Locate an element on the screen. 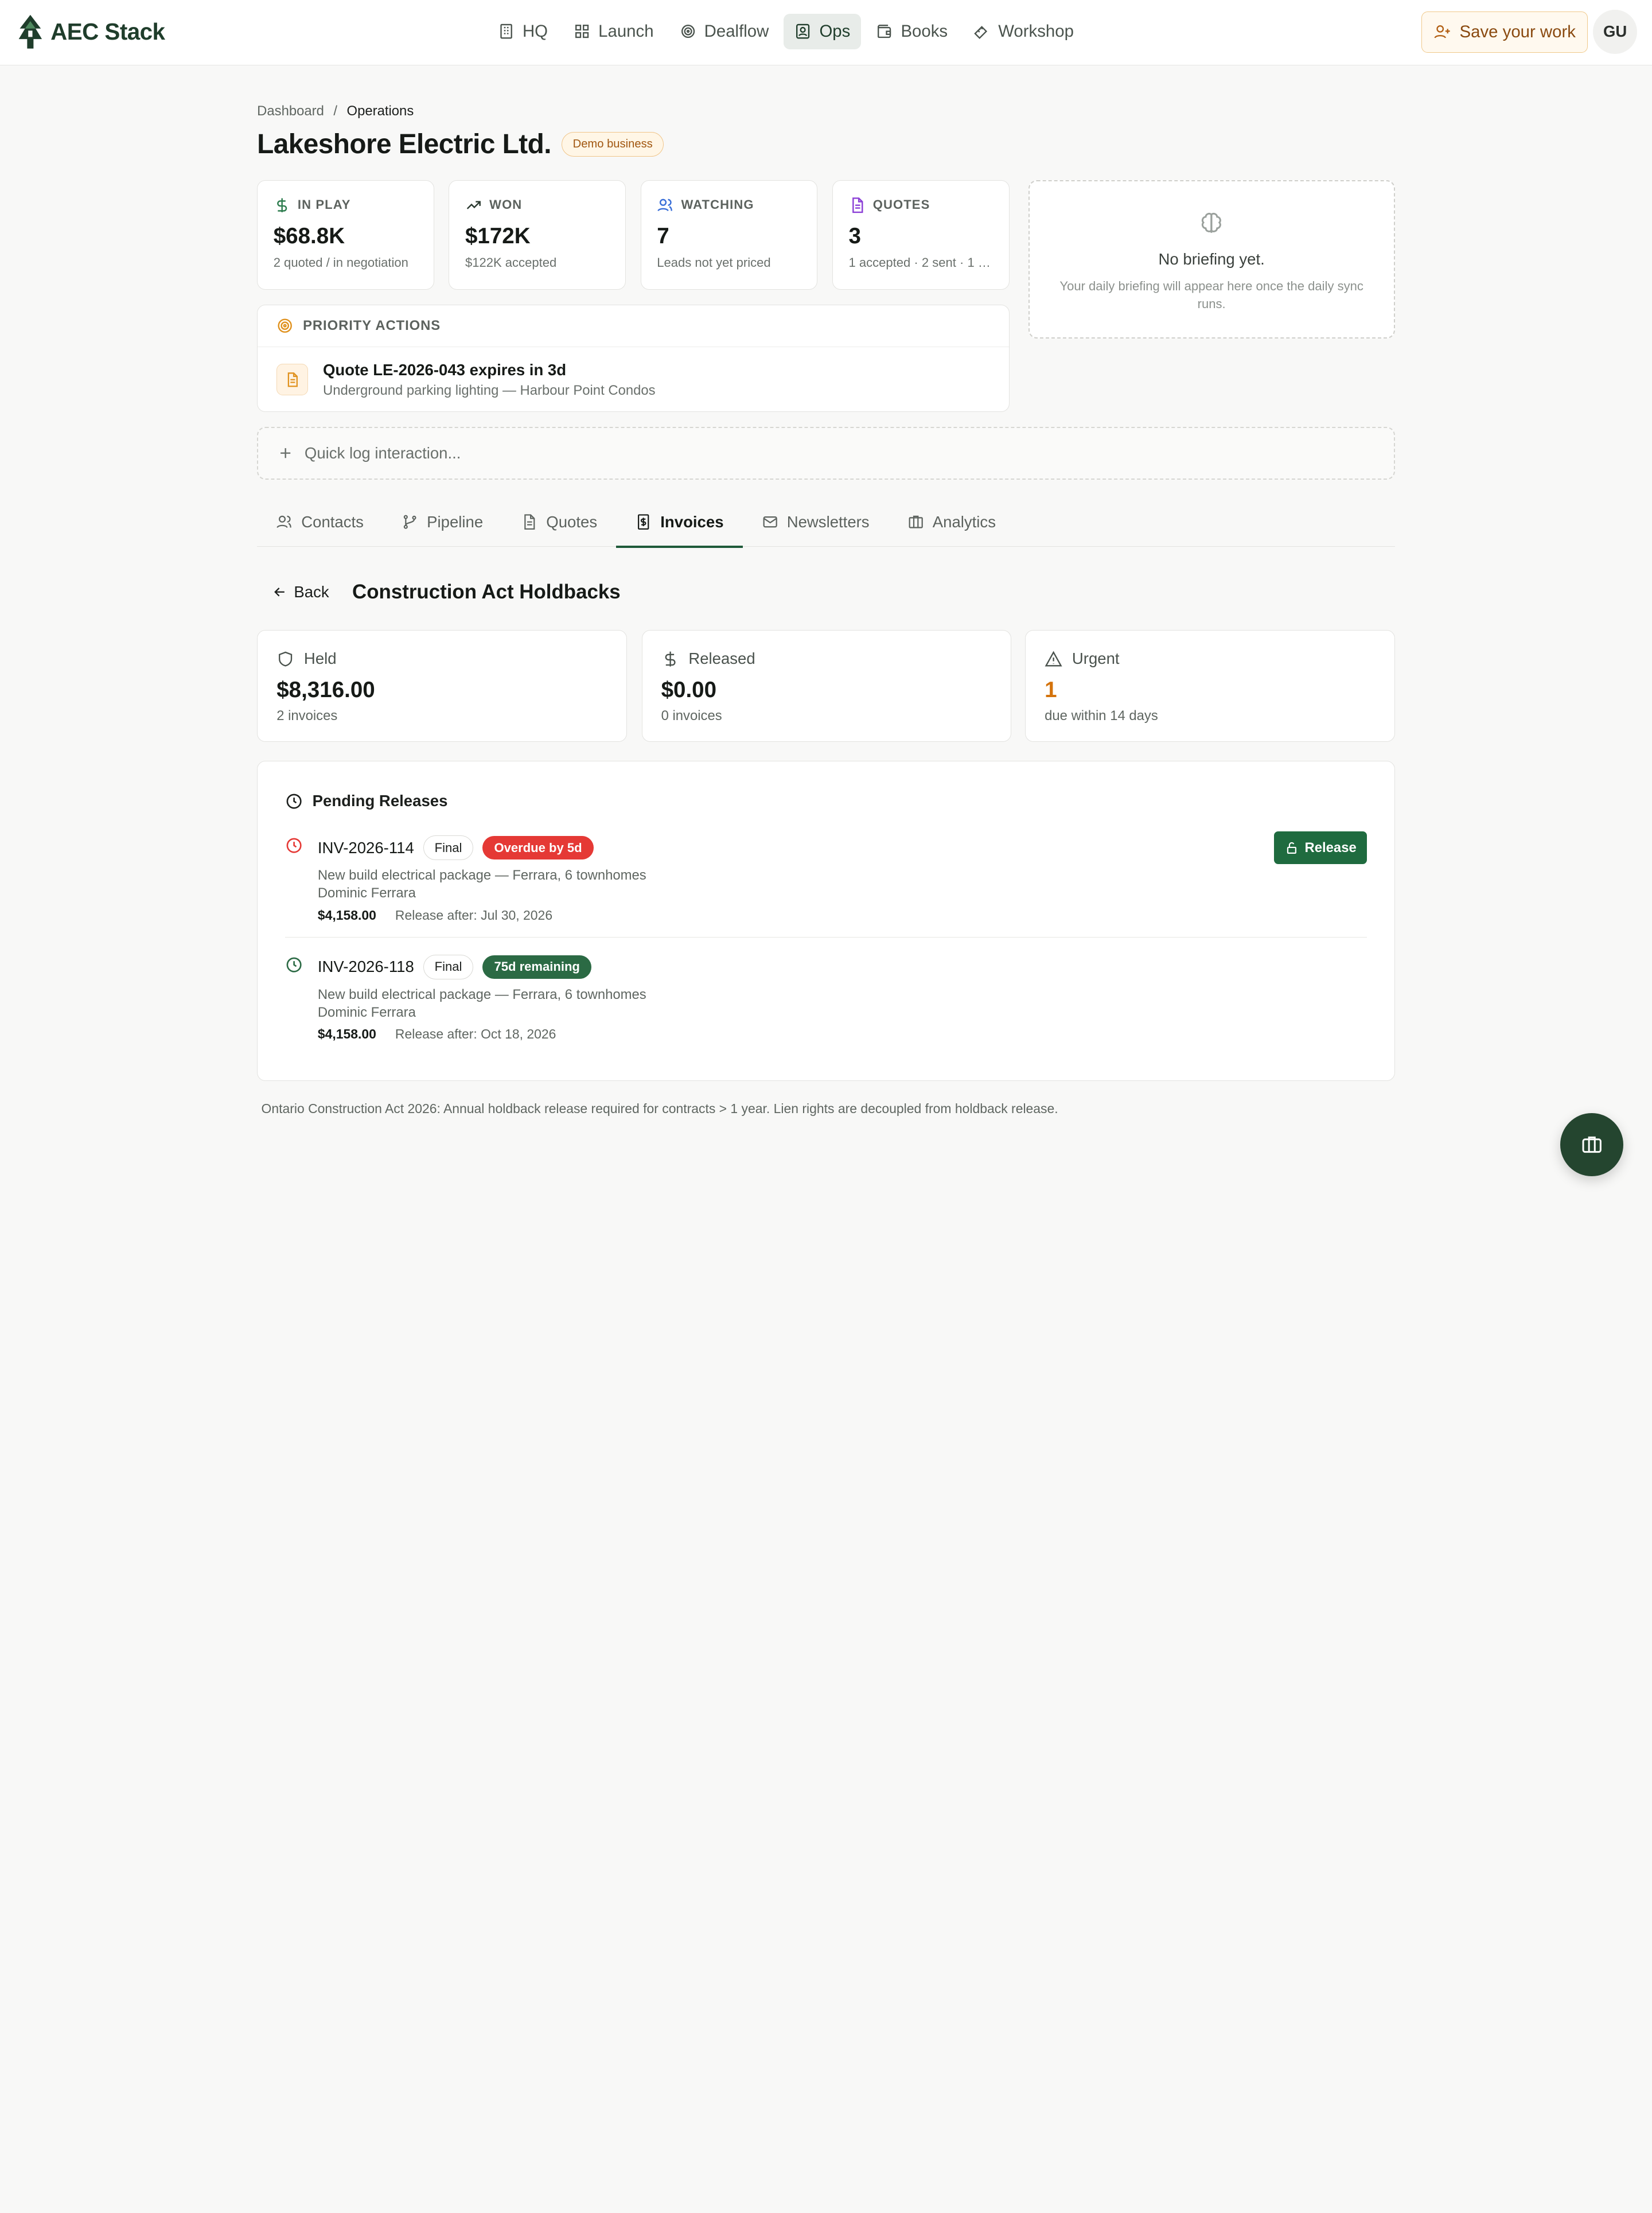 Image resolution: width=1652 pixels, height=2213 pixels. stat-card-won: WON $172K $122K accepted is located at coordinates (537, 235).